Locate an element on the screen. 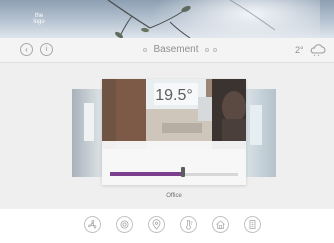 This screenshot has height=243, width=334. power-button is located at coordinates (124, 224).